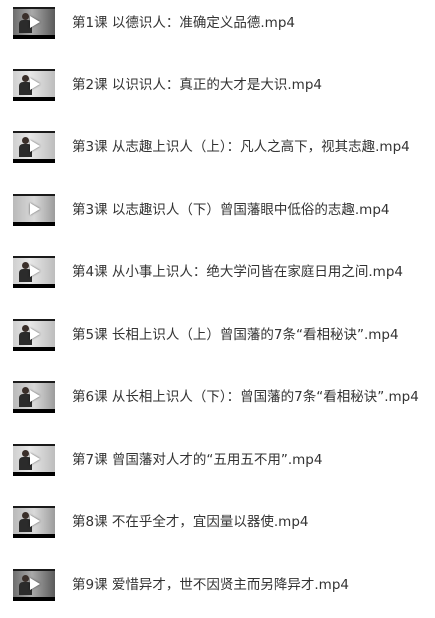  I want to click on file-item: 第4课 从小事上识人：绝大学问皆在家庭日用之间.mp4, so click(217, 272).